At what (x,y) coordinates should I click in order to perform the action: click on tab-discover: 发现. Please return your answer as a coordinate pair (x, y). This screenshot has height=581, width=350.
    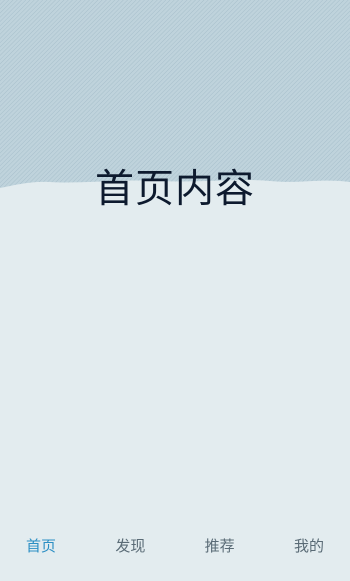
    Looking at the image, I should click on (130, 546).